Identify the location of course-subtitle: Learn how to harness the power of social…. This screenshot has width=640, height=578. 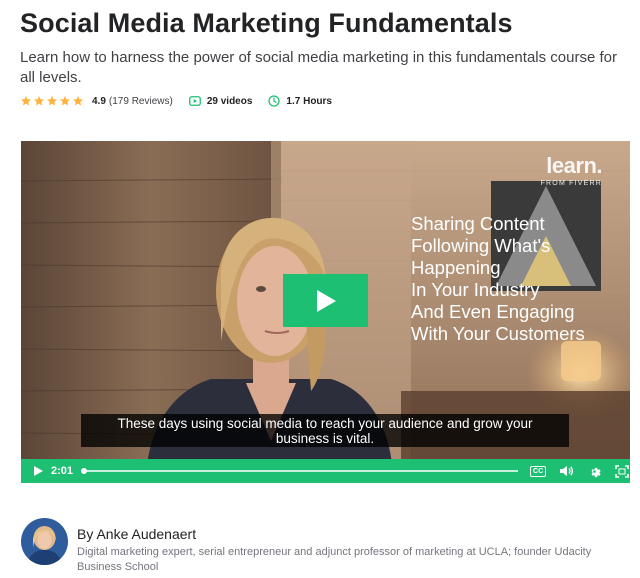
(318, 67).